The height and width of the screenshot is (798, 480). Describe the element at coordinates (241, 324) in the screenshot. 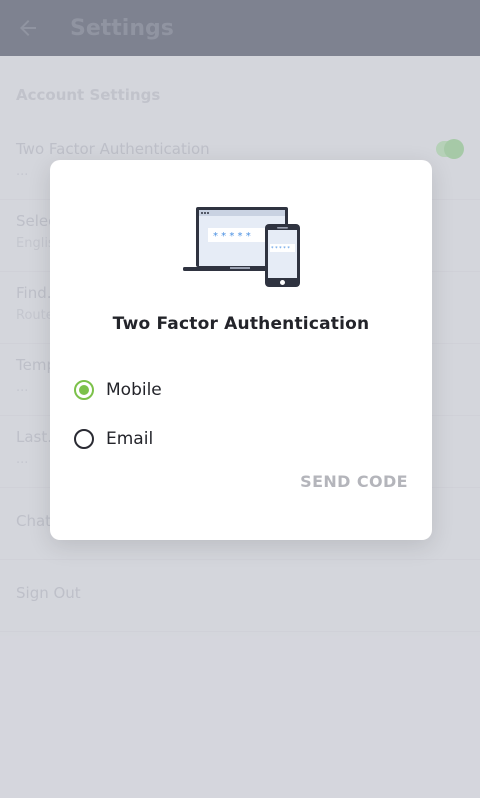

I see `dialog-title: Two Factor Authentication` at that location.